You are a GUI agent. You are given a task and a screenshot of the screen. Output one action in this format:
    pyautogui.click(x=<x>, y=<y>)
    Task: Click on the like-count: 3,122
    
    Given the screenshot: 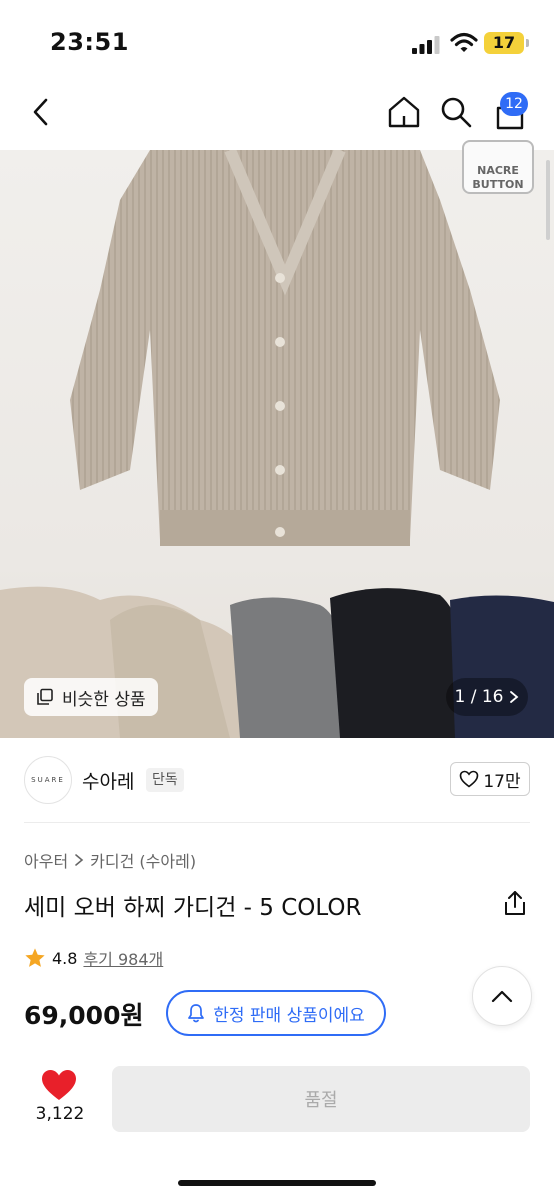 What is the action you would take?
    pyautogui.click(x=60, y=1114)
    